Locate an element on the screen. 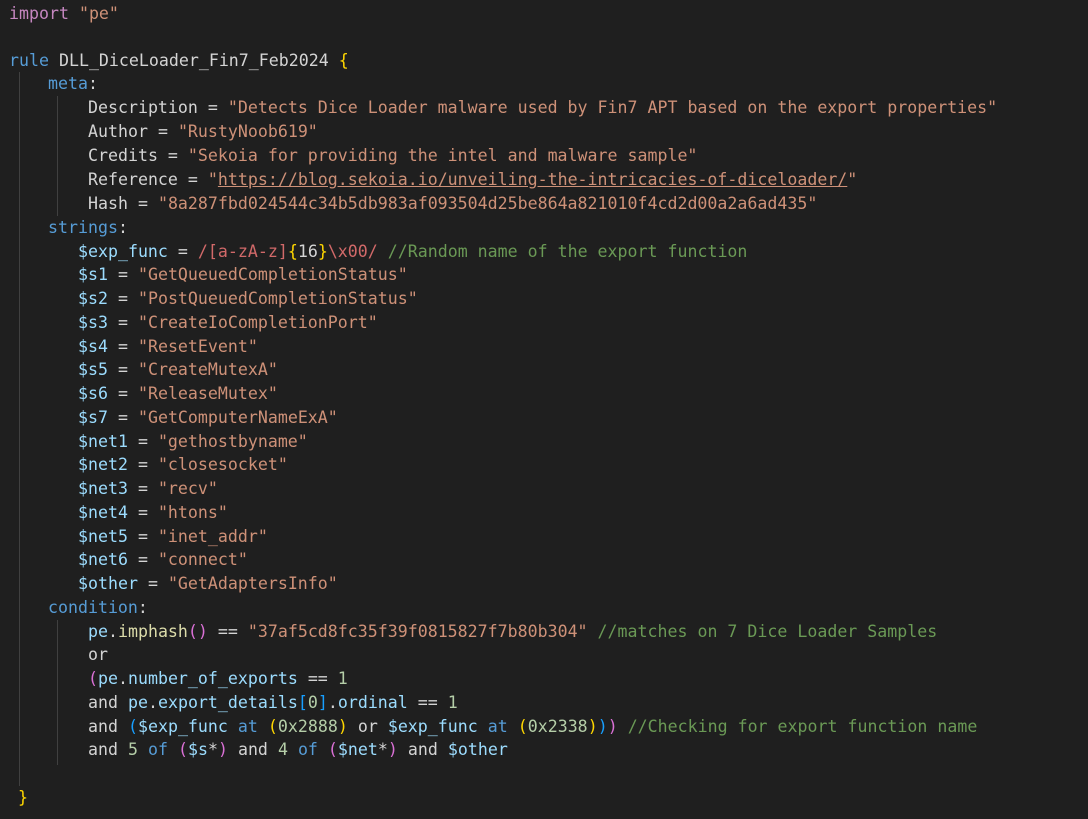  meta-value: "RustyNoob619" is located at coordinates (247, 131).